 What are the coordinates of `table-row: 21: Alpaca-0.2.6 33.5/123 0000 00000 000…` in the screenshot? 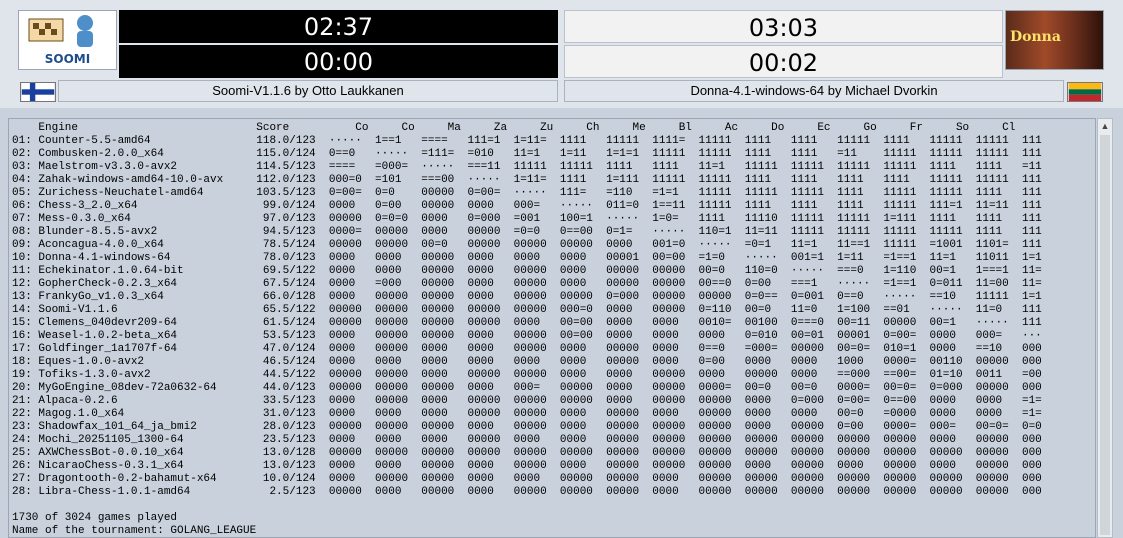 It's located at (527, 401).